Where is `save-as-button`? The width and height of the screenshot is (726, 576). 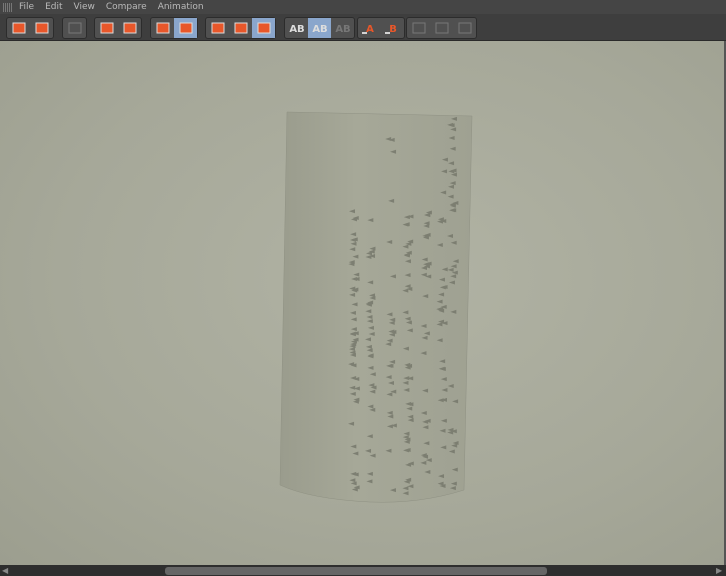 save-as-button is located at coordinates (41, 28).